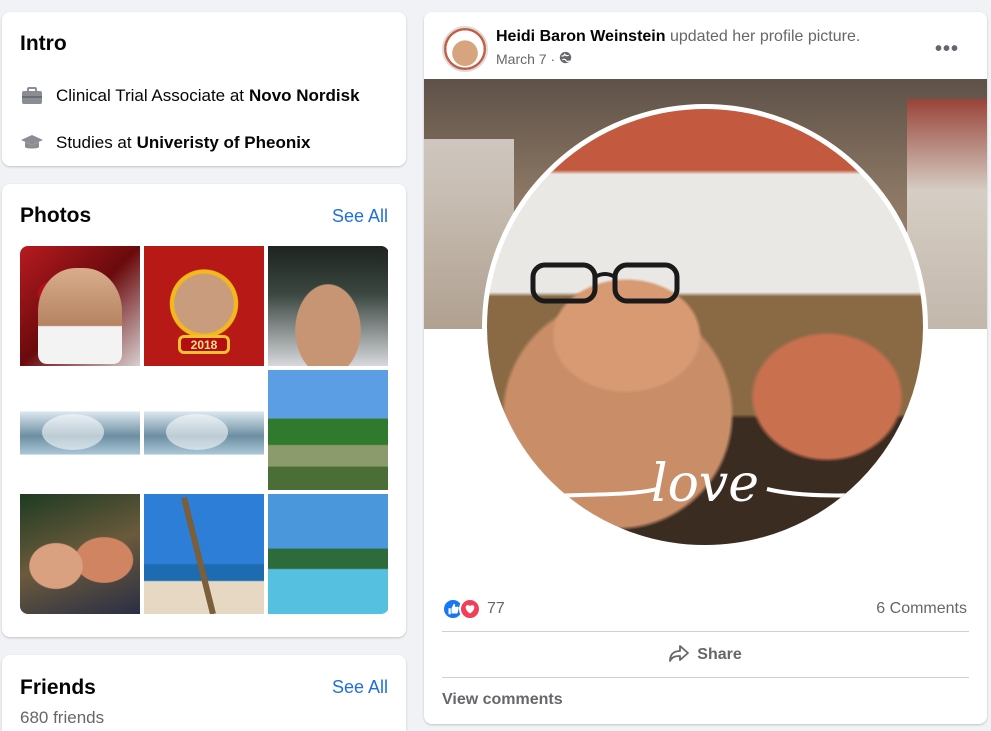 The image size is (991, 731). What do you see at coordinates (581, 36) in the screenshot?
I see `author-name-link: Heidi Baron Weinstein` at bounding box center [581, 36].